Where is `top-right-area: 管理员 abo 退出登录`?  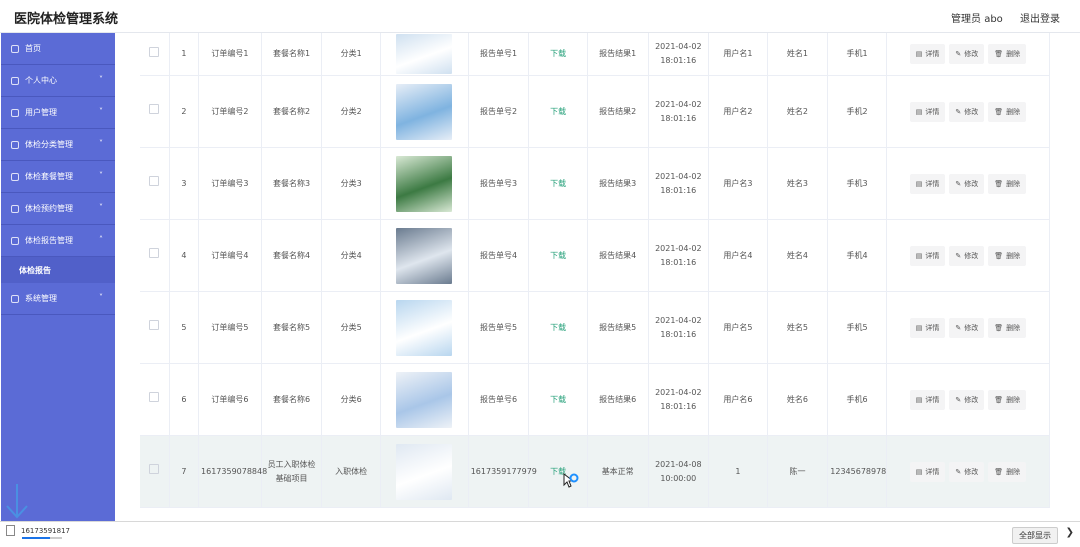
top-right-area: 管理员 abo 退出登录 is located at coordinates (998, 17).